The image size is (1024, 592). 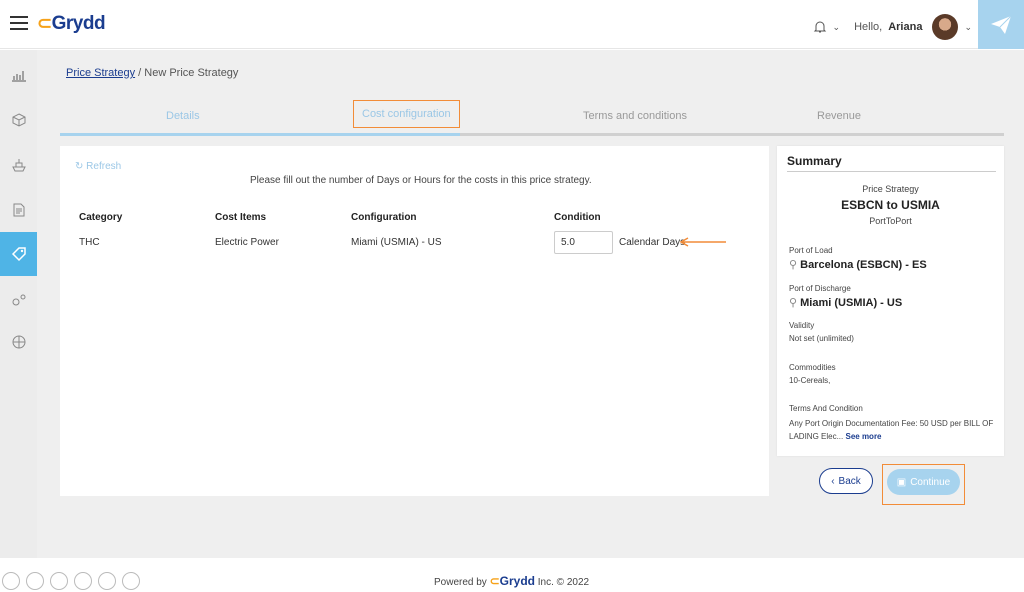 What do you see at coordinates (44, 23) in the screenshot?
I see `logo-mark-icon: ⊂` at bounding box center [44, 23].